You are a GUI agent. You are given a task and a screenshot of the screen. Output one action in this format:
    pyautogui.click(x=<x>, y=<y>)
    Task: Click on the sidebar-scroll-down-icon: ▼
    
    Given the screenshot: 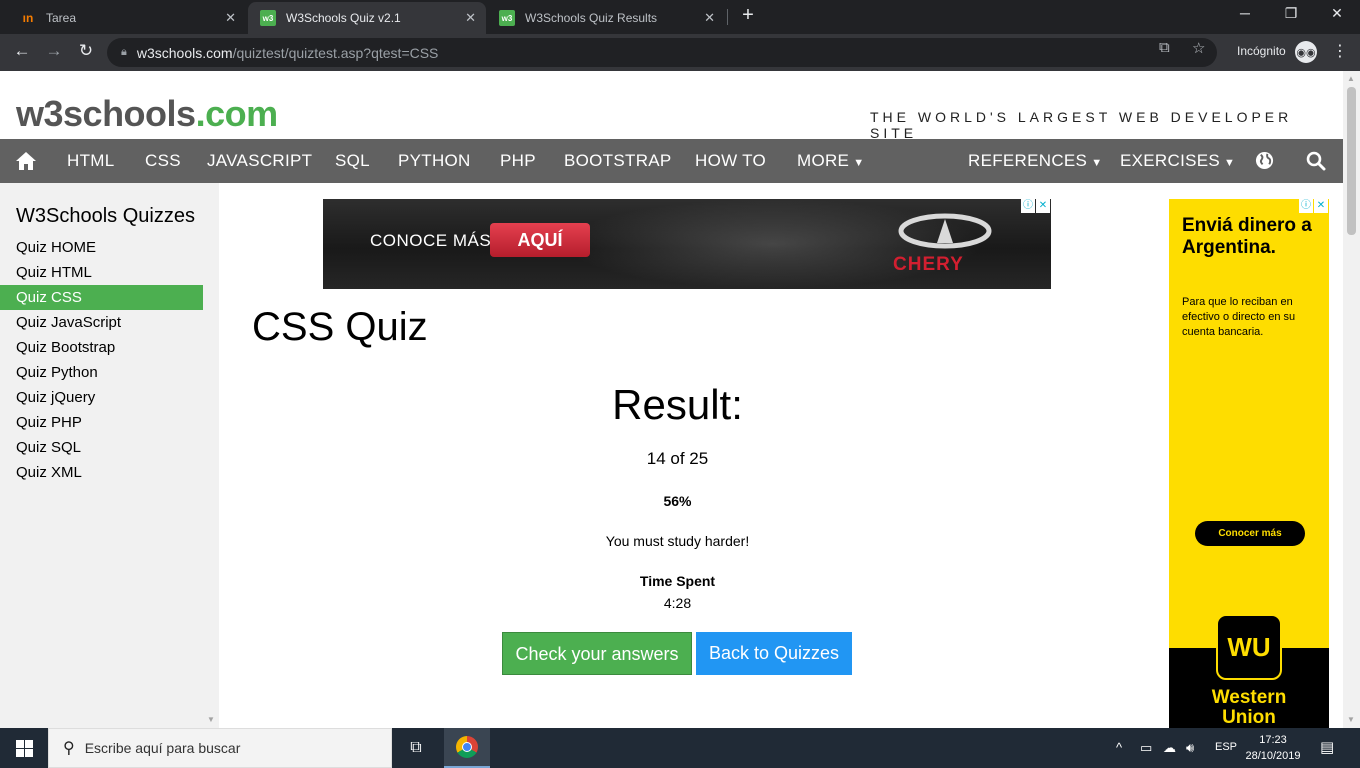 What is the action you would take?
    pyautogui.click(x=211, y=719)
    